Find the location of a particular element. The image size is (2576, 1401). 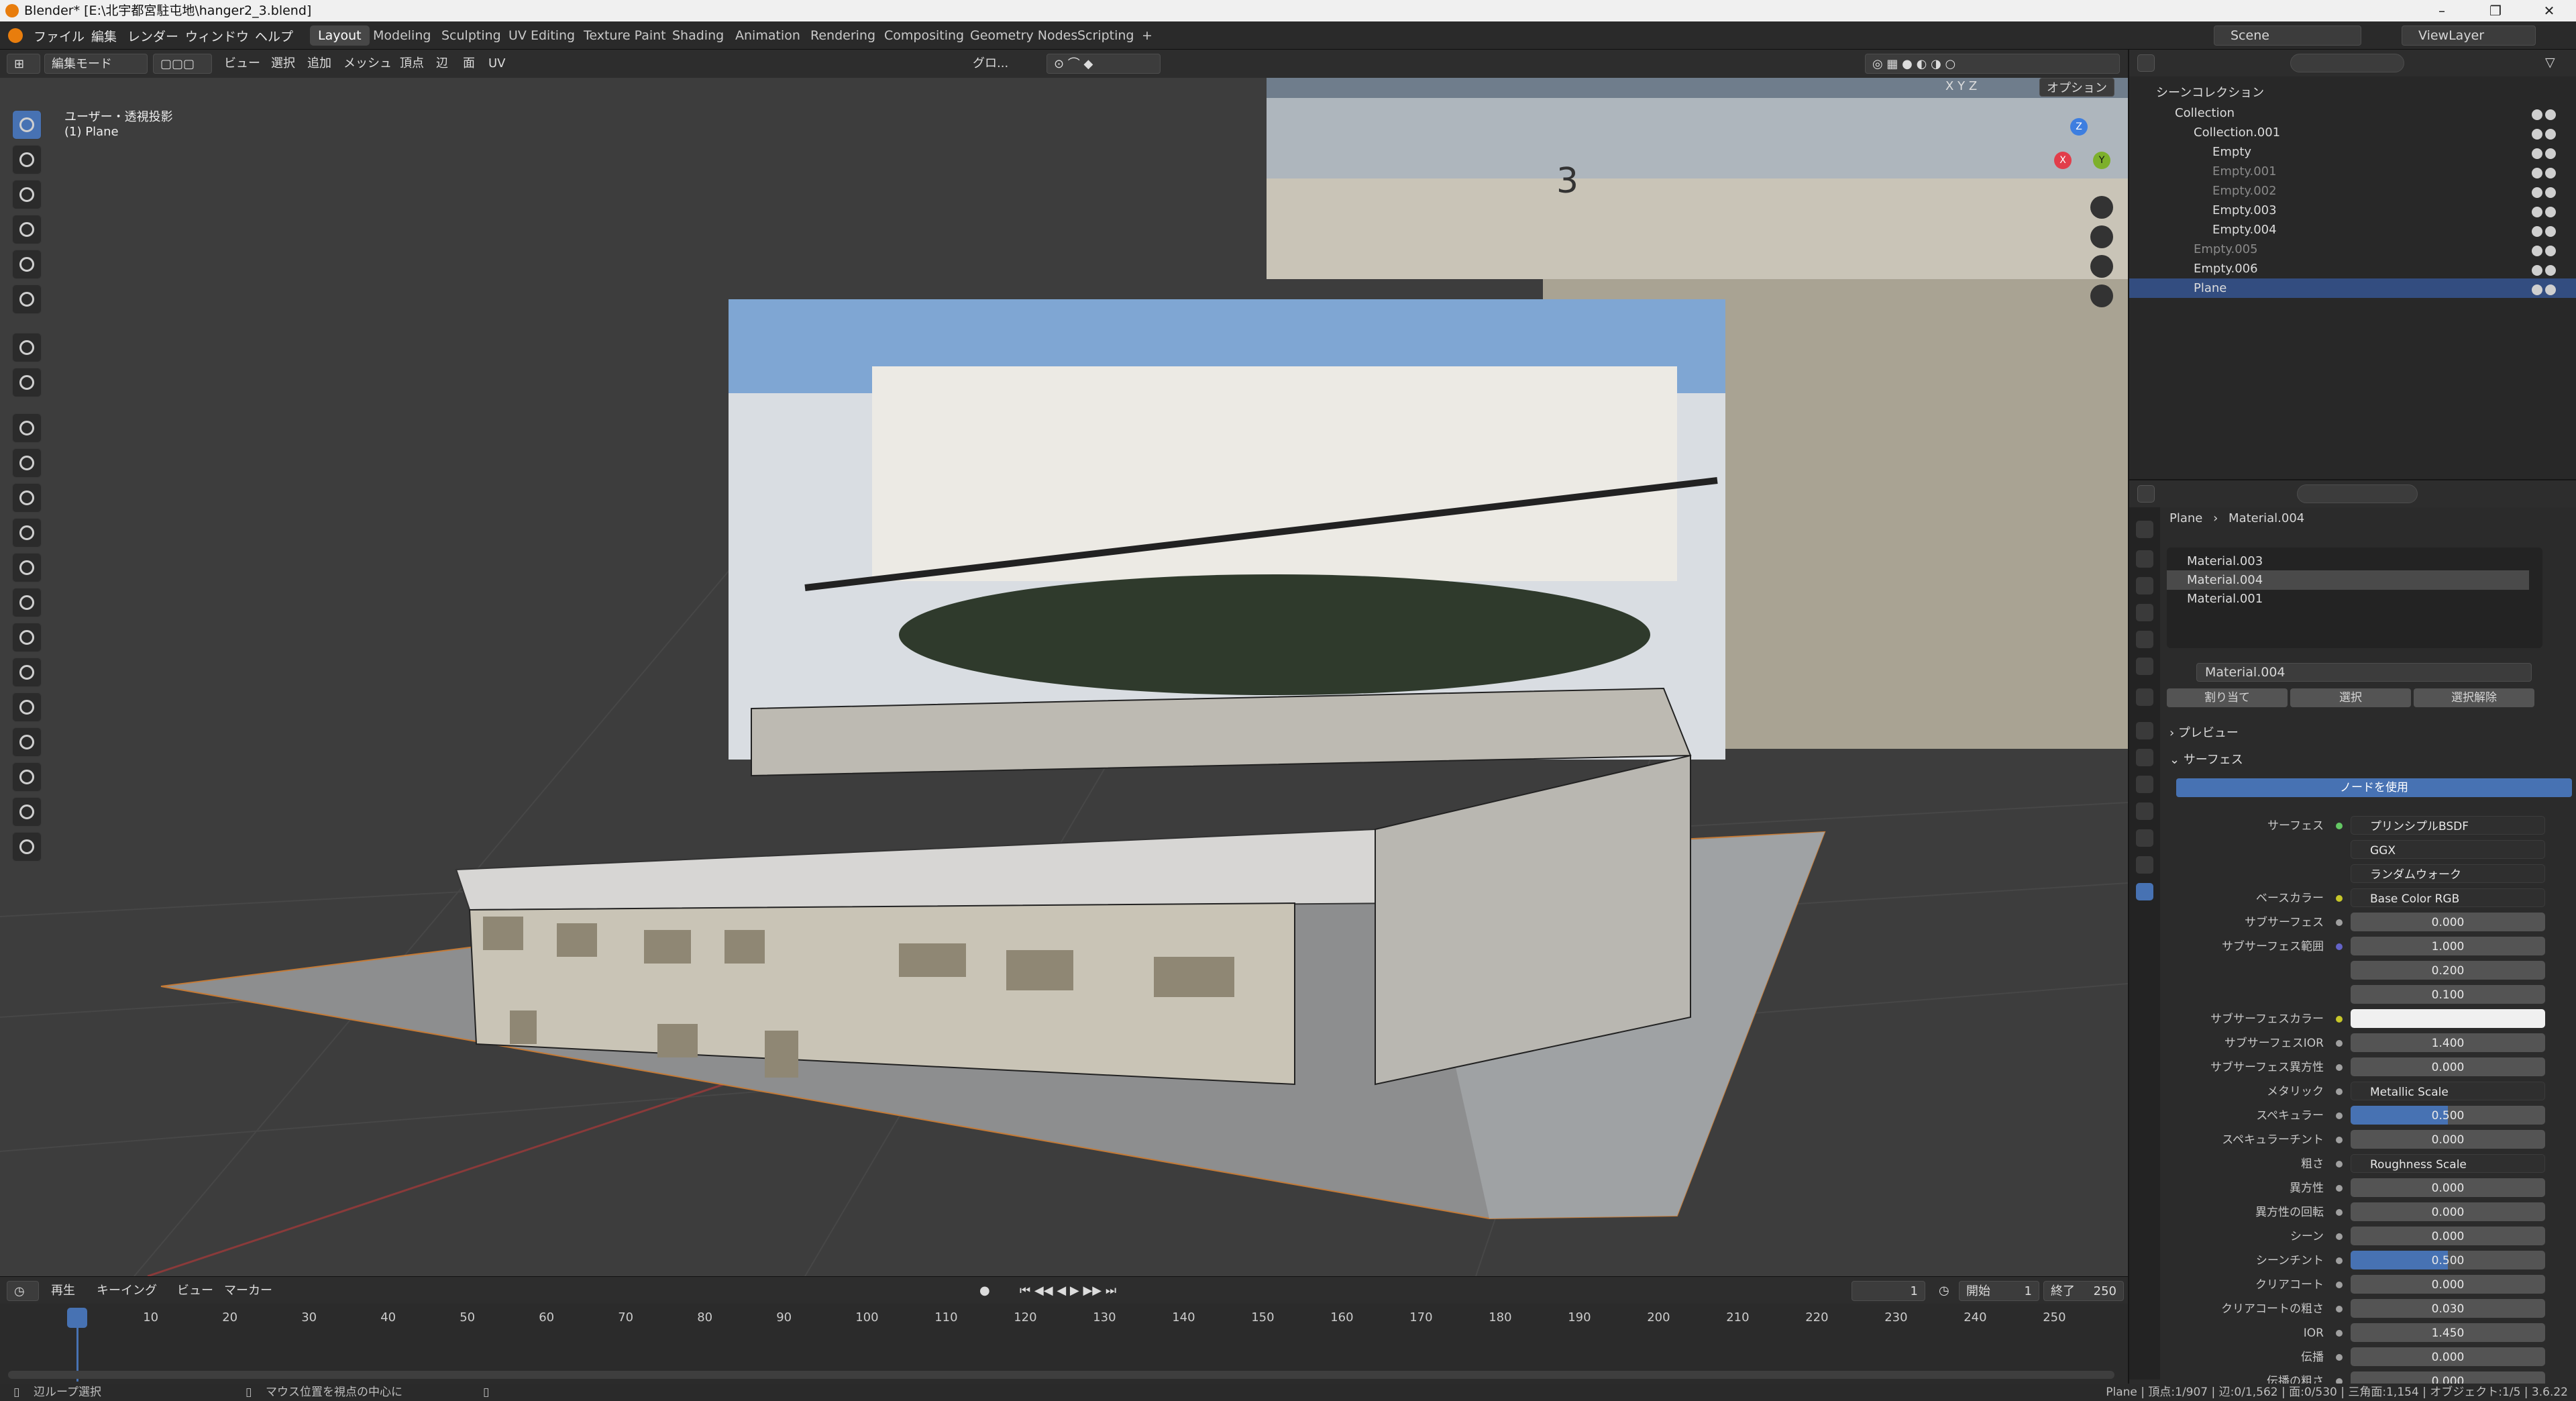

tab-compositing: Compositing is located at coordinates (924, 35).